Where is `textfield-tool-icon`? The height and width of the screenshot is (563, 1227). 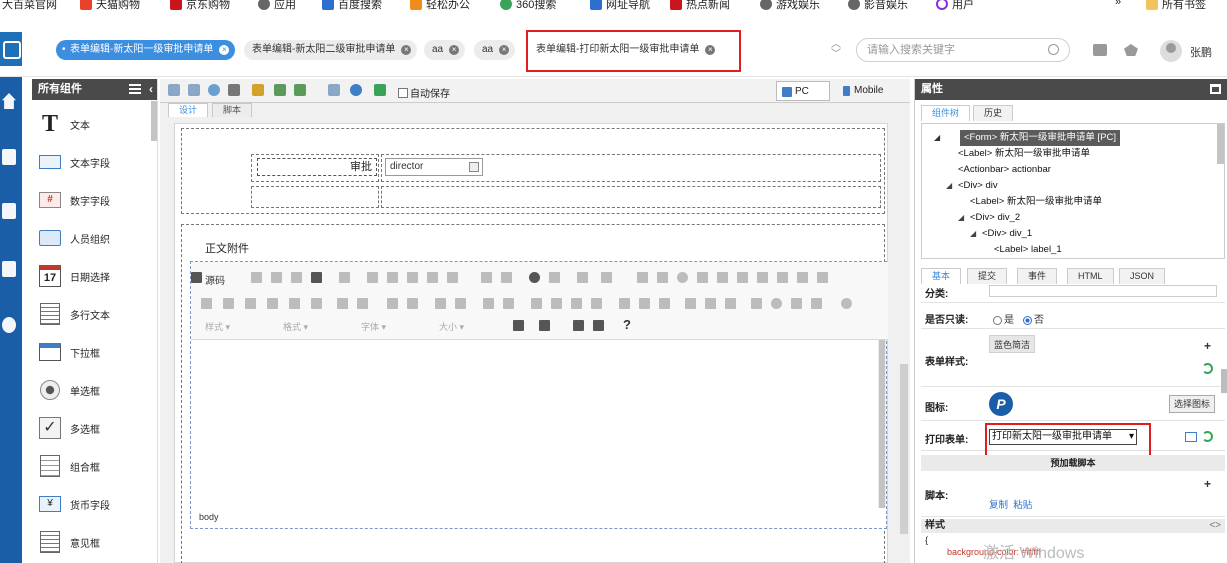 textfield-tool-icon is located at coordinates (702, 277).